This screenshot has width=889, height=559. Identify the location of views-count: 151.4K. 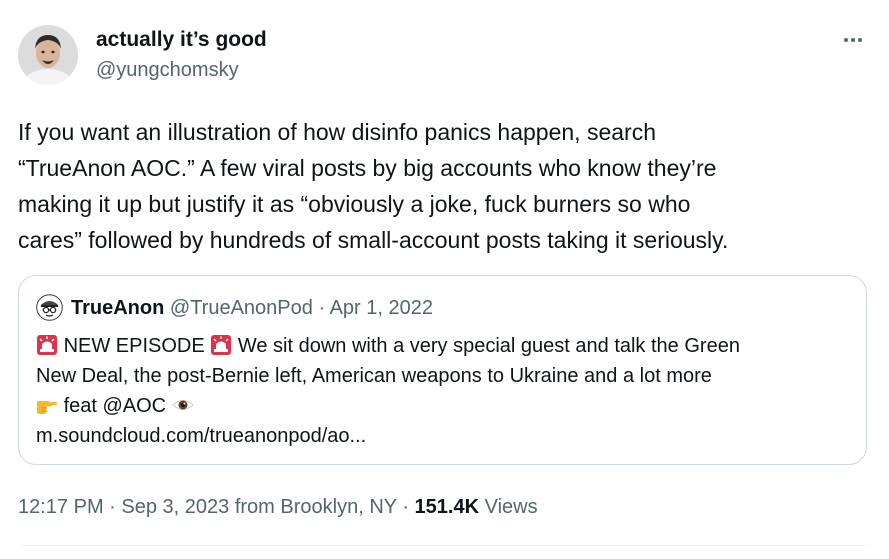
(447, 507).